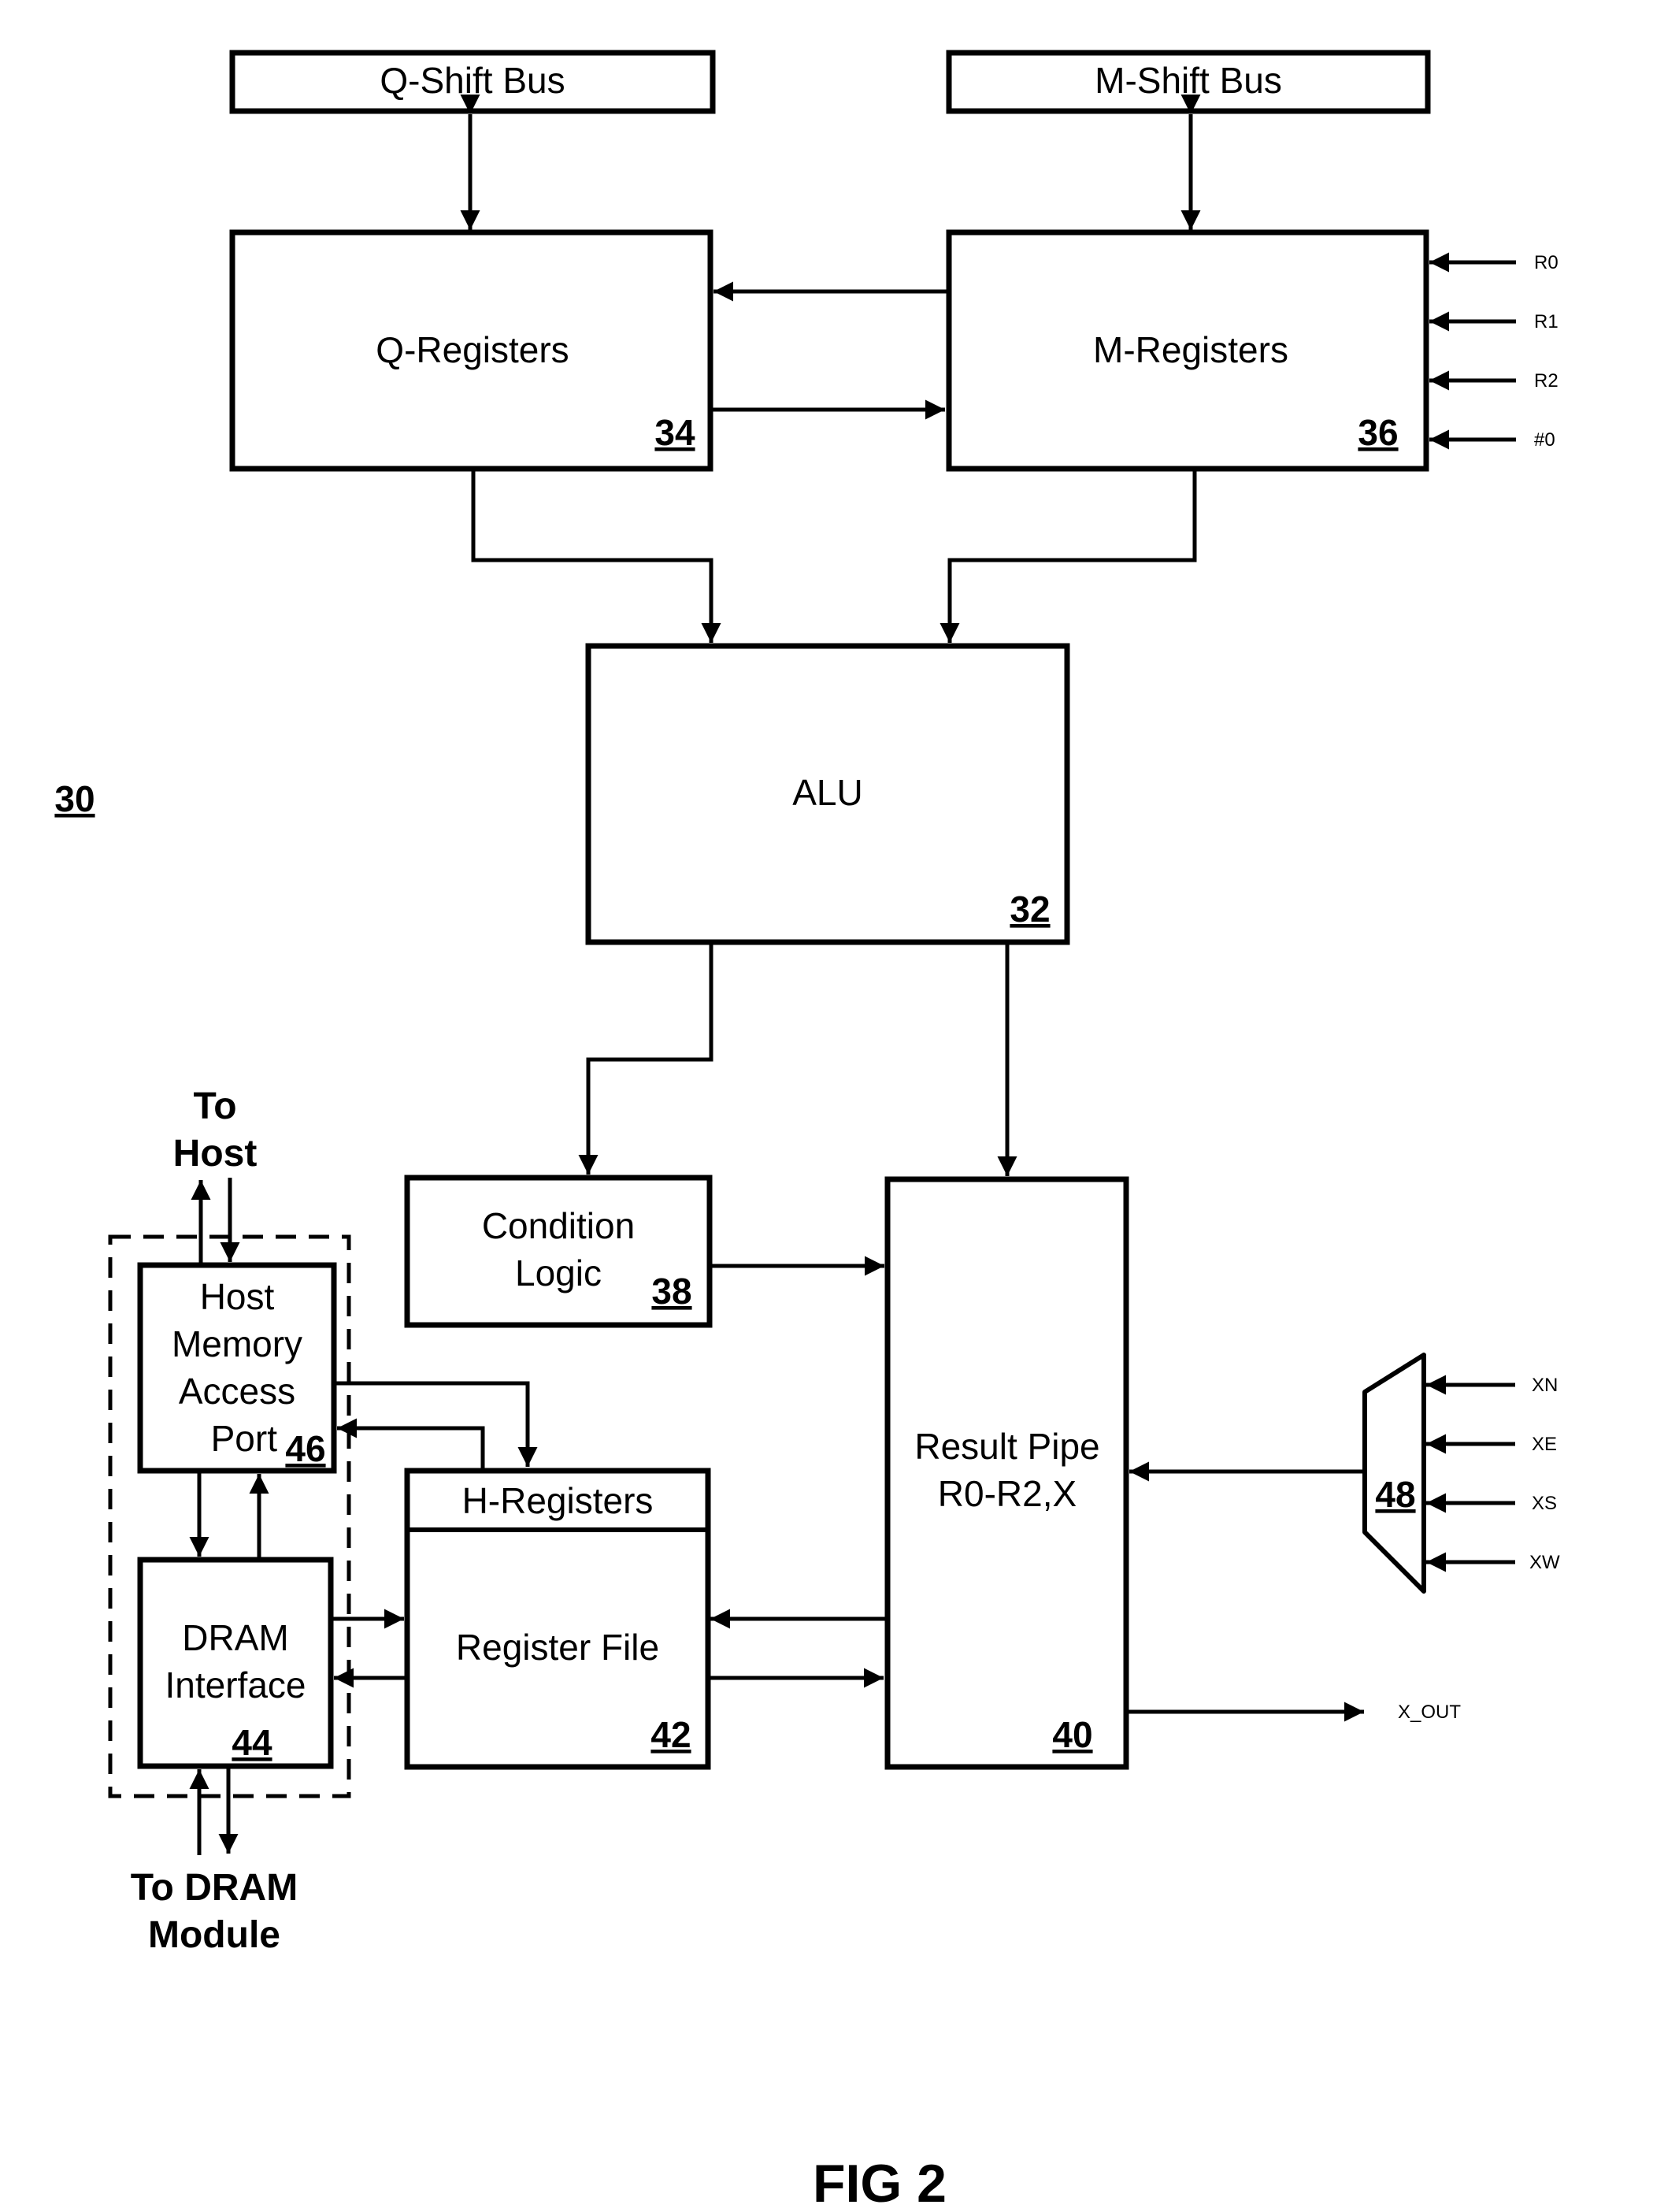 The width and height of the screenshot is (1653, 2212). What do you see at coordinates (1544, 1444) in the screenshot?
I see `input-xe: XE` at bounding box center [1544, 1444].